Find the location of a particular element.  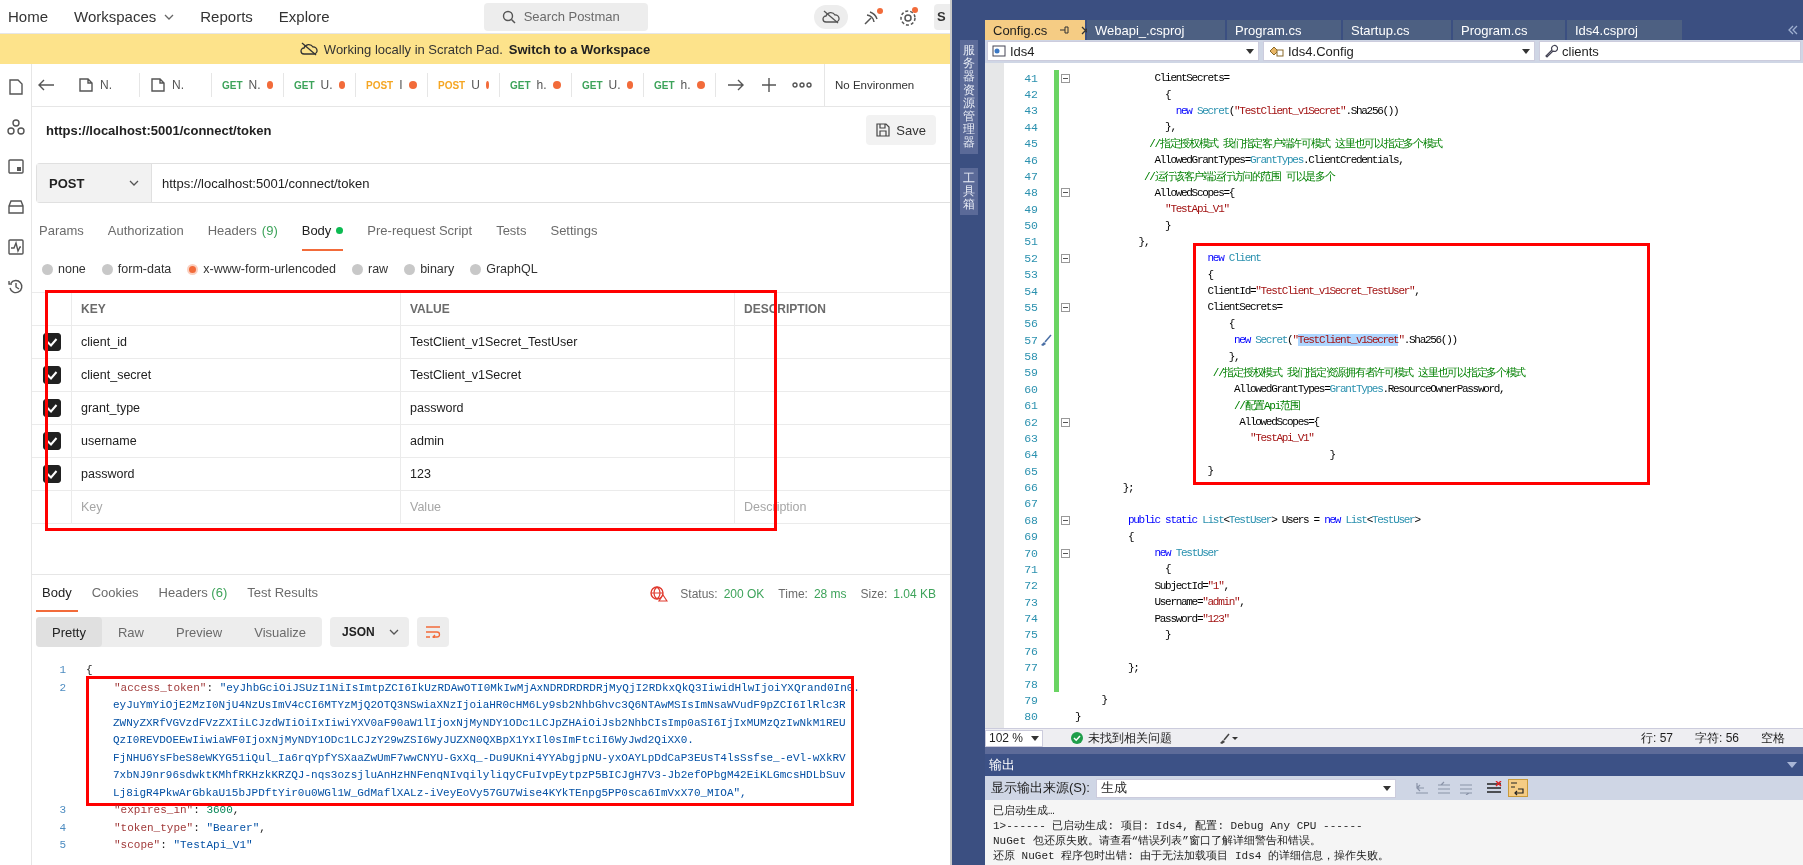

section-tab: Authorization is located at coordinates (145, 231).